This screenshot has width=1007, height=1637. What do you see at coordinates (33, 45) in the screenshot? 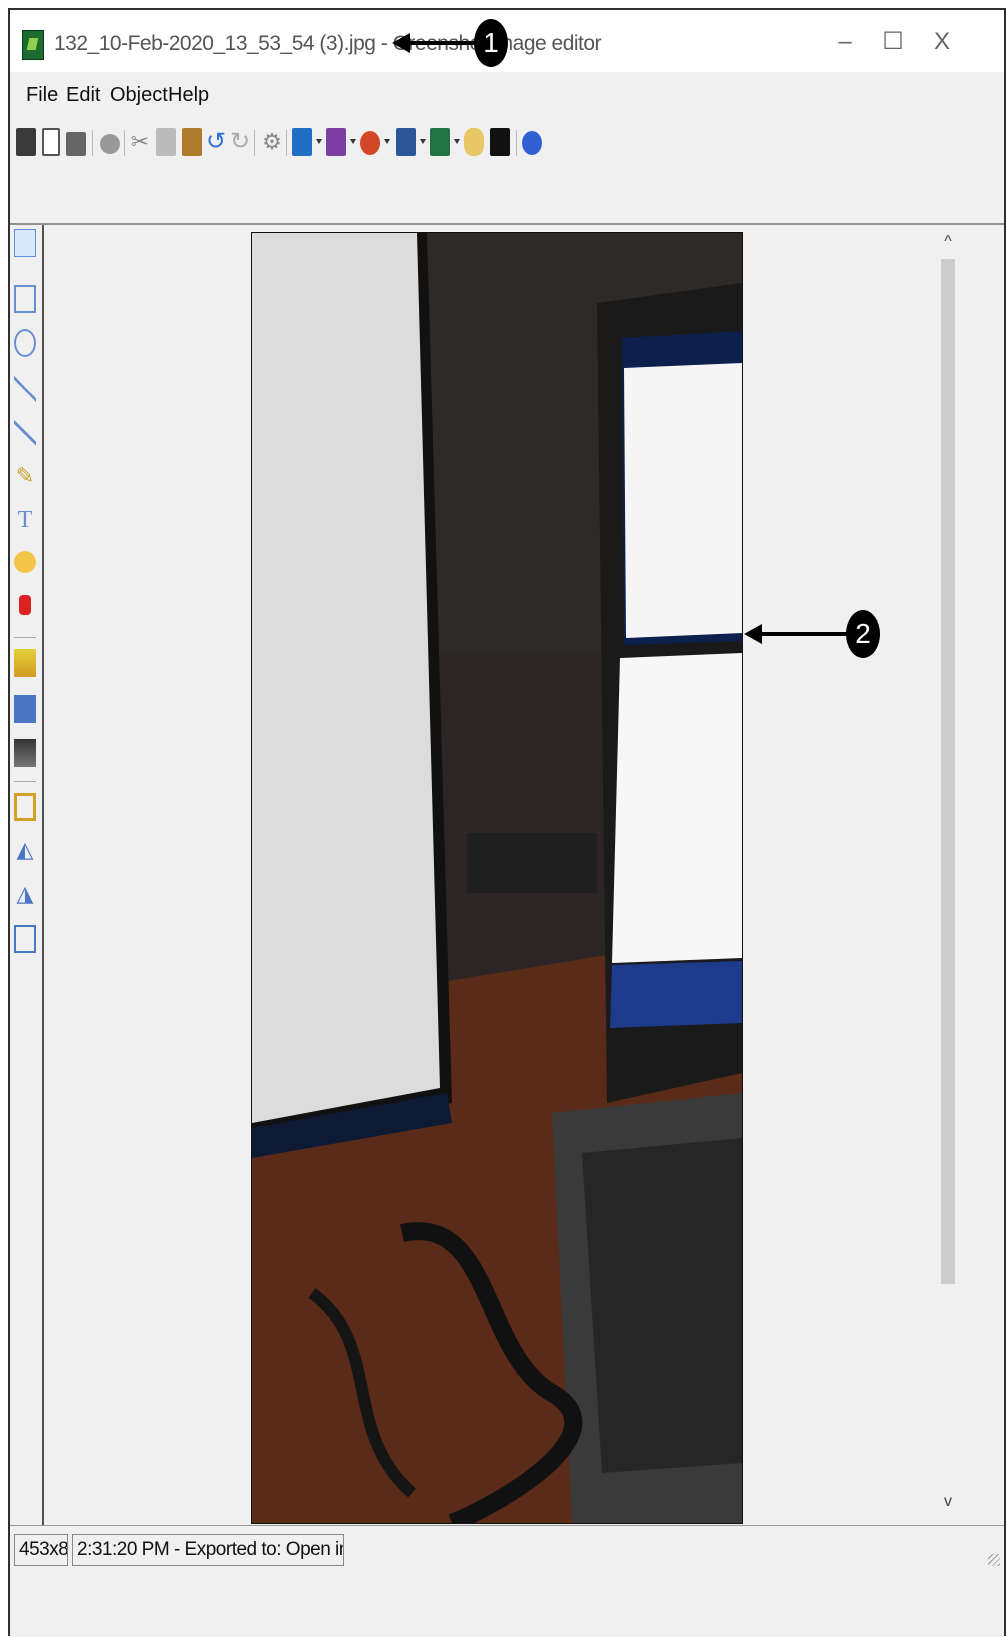
I see `greenshot-app-icon` at bounding box center [33, 45].